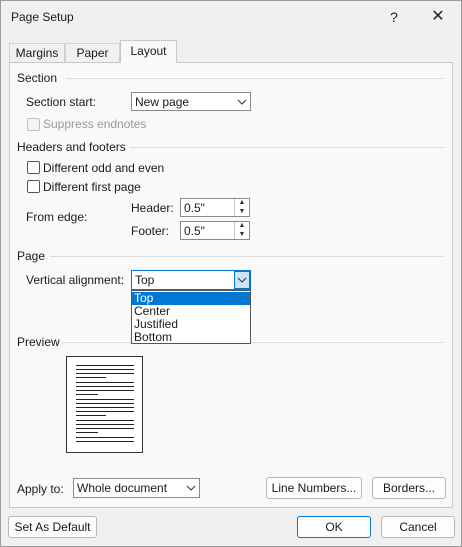 This screenshot has width=462, height=547. What do you see at coordinates (33, 186) in the screenshot?
I see `different-first-page-checkbox` at bounding box center [33, 186].